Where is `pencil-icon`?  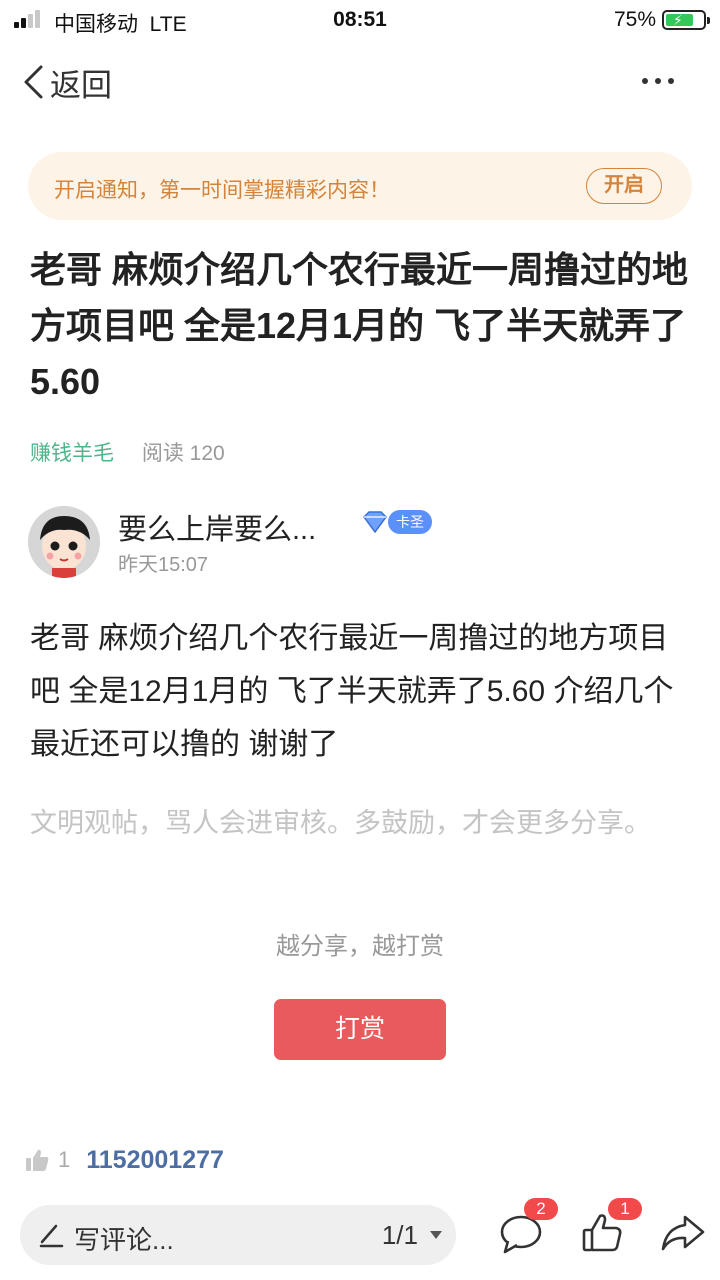
pencil-icon is located at coordinates (51, 1236).